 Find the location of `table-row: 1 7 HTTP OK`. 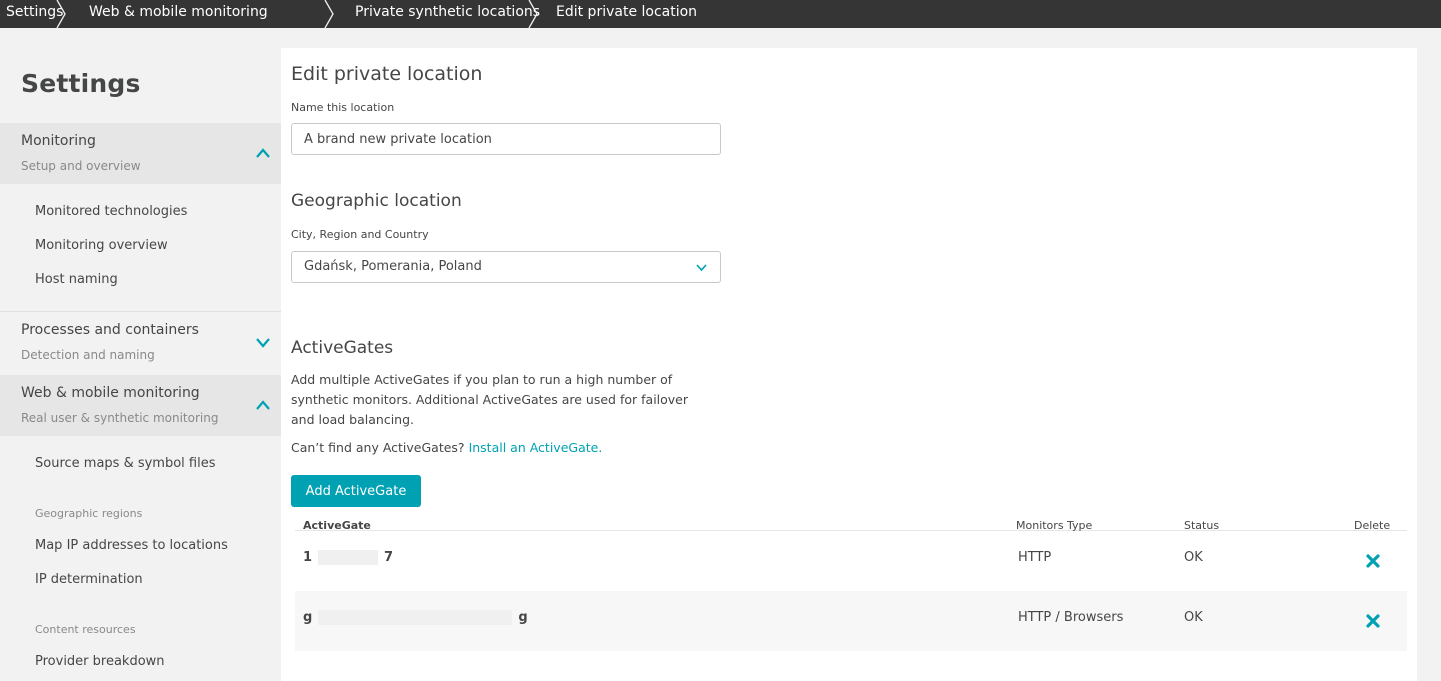

table-row: 1 7 HTTP OK is located at coordinates (851, 561).